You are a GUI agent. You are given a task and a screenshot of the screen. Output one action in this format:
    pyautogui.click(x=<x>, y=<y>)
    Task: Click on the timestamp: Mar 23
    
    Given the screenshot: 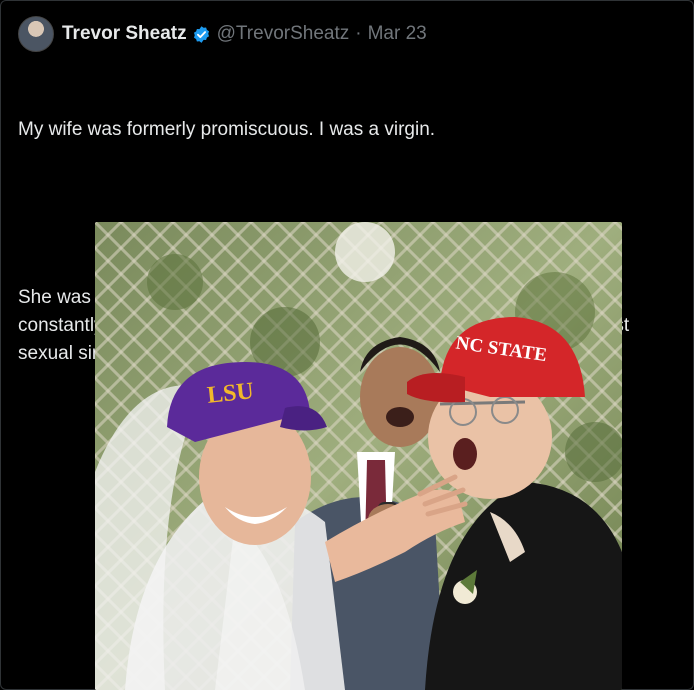 What is the action you would take?
    pyautogui.click(x=397, y=34)
    